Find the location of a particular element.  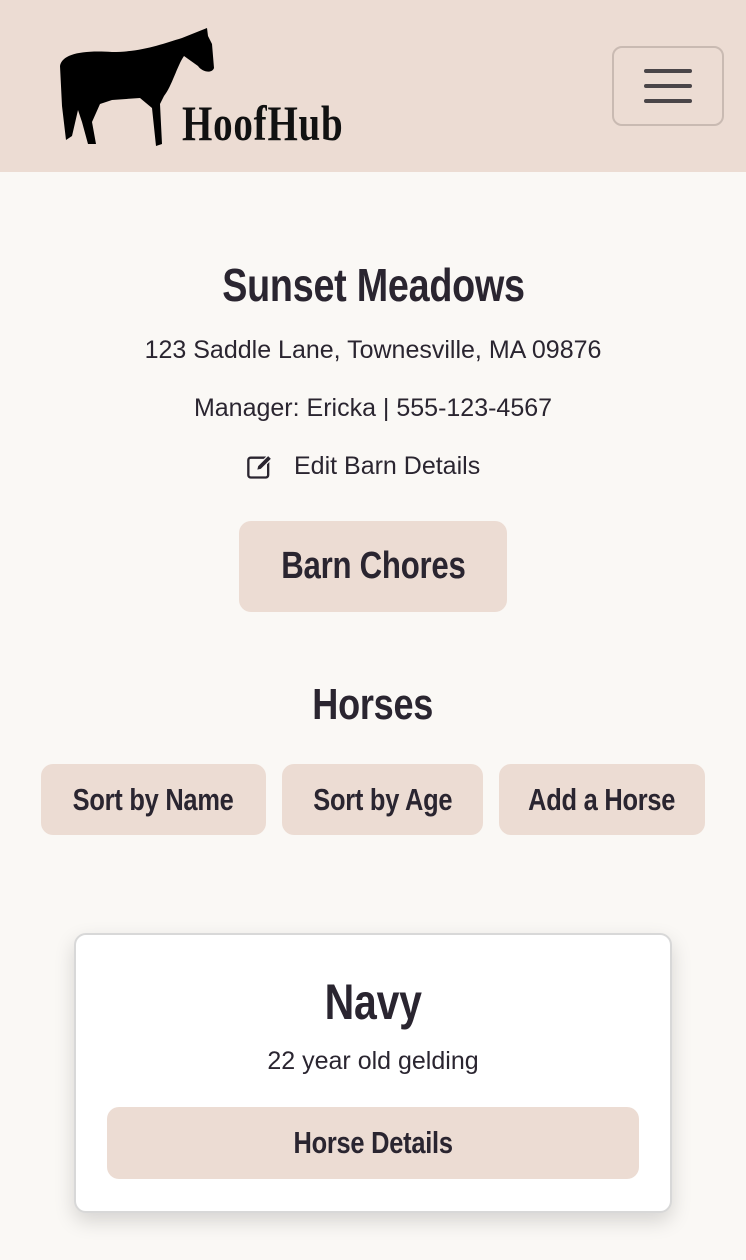

edit-barn-details-label: Edit Barn Details is located at coordinates (387, 466).